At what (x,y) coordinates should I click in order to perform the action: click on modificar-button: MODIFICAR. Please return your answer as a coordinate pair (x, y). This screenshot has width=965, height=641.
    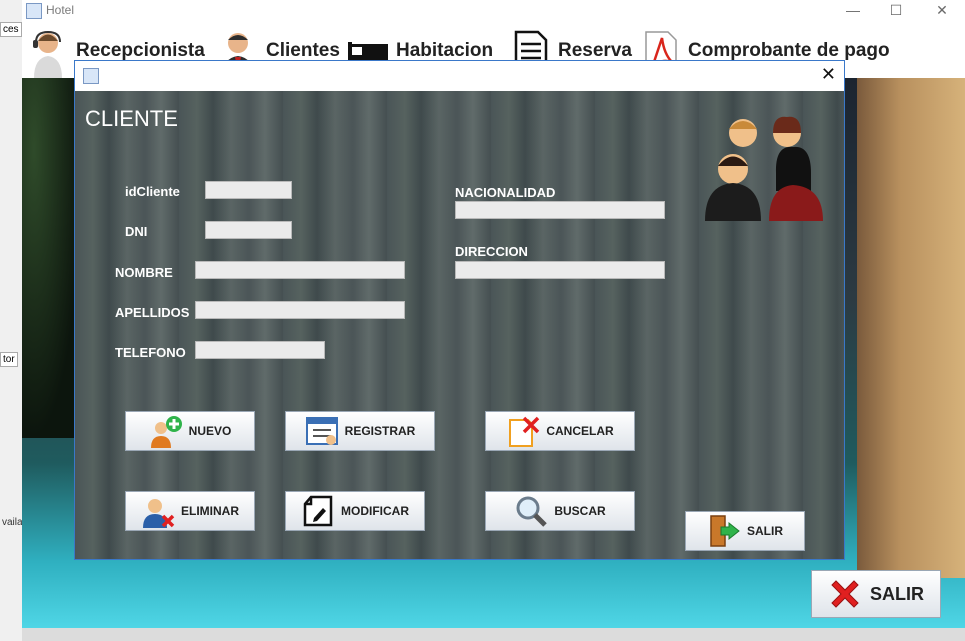
    Looking at the image, I should click on (355, 511).